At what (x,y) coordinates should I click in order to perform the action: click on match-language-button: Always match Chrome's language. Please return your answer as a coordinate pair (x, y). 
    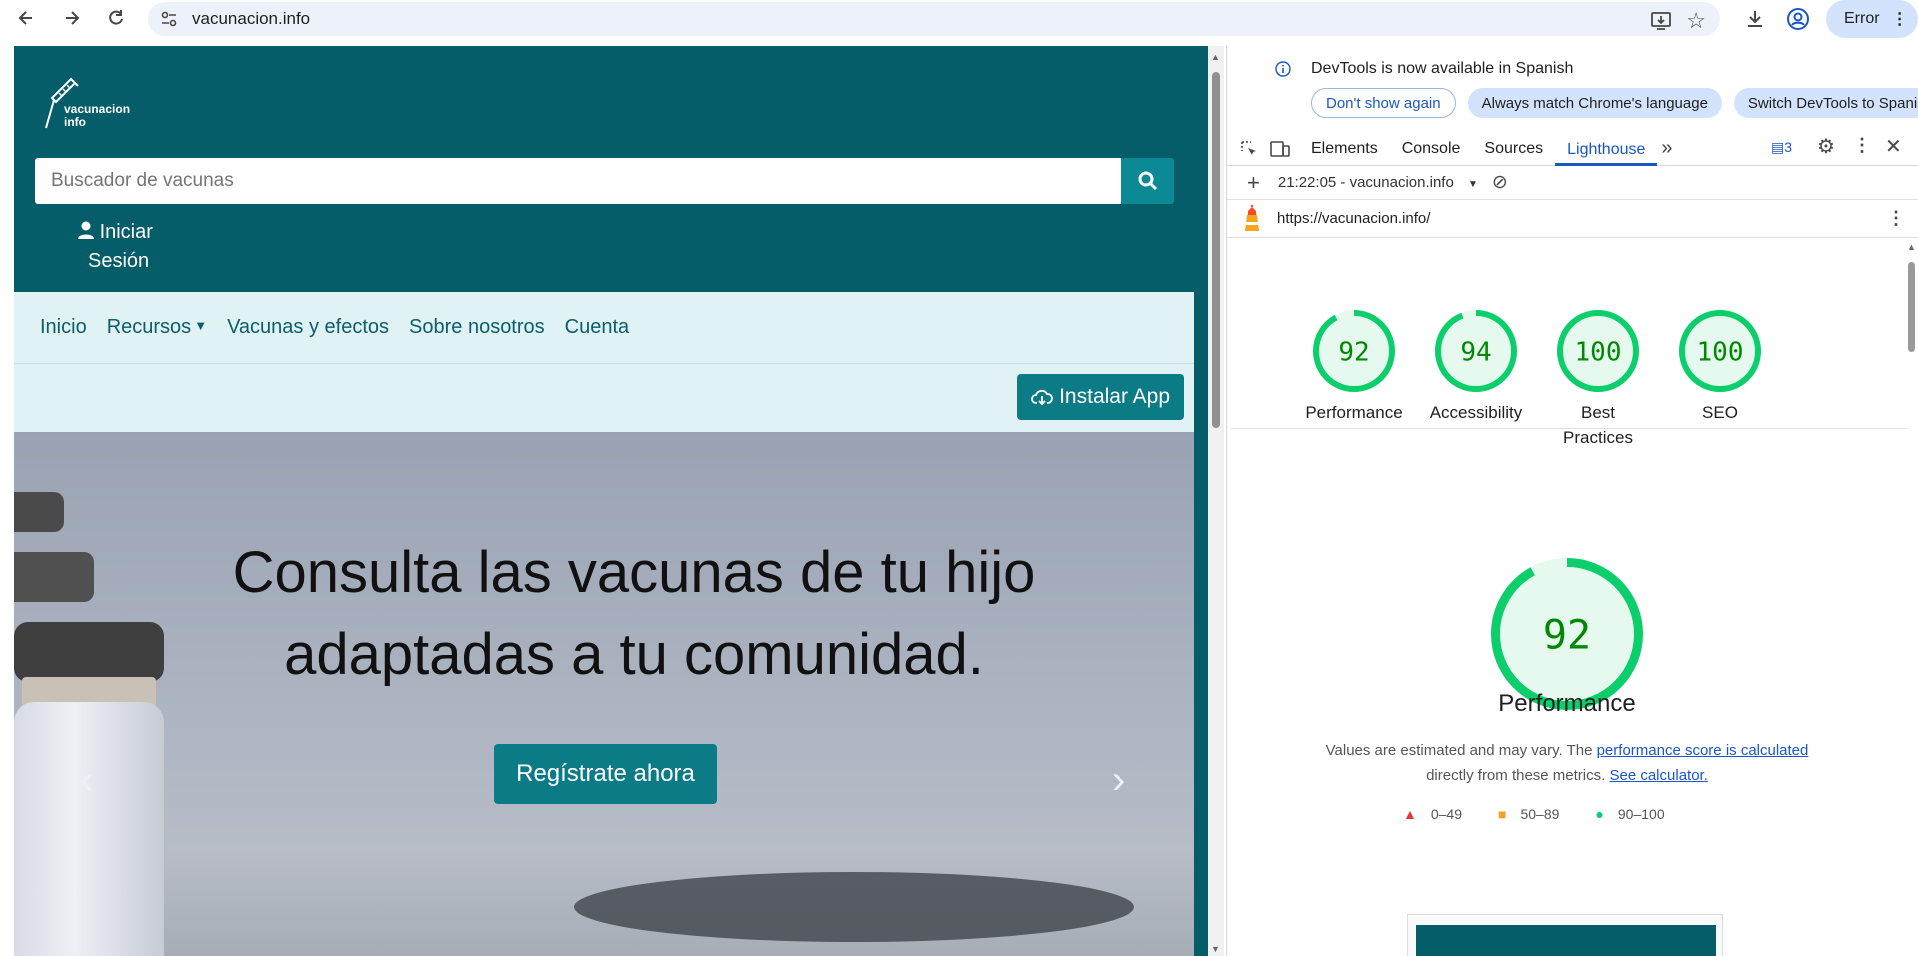
    Looking at the image, I should click on (1594, 103).